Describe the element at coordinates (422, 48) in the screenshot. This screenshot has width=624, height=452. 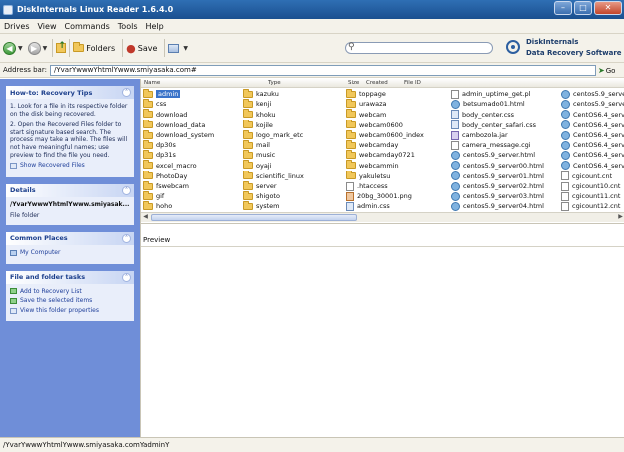
I see `search-input` at that location.